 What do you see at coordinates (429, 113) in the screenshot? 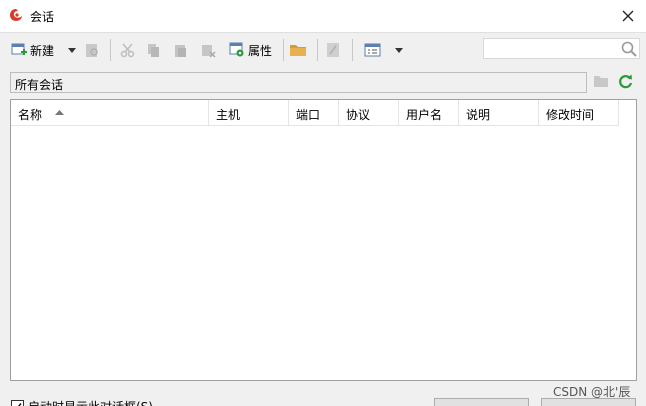
I see `column-header-username: 用户名` at bounding box center [429, 113].